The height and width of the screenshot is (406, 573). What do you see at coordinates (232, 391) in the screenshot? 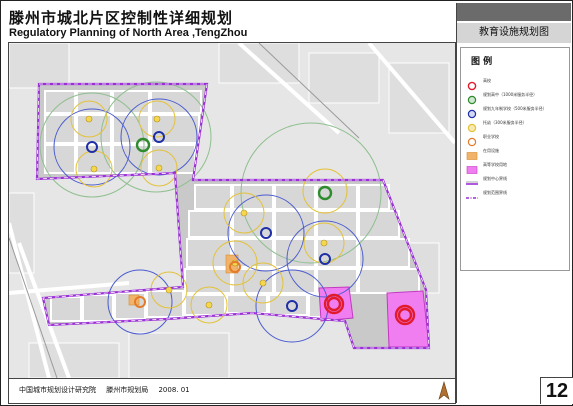
I see `footer-bar: 中国城市规划设计研究院 滕州市规划局 2008. 01` at bounding box center [232, 391].